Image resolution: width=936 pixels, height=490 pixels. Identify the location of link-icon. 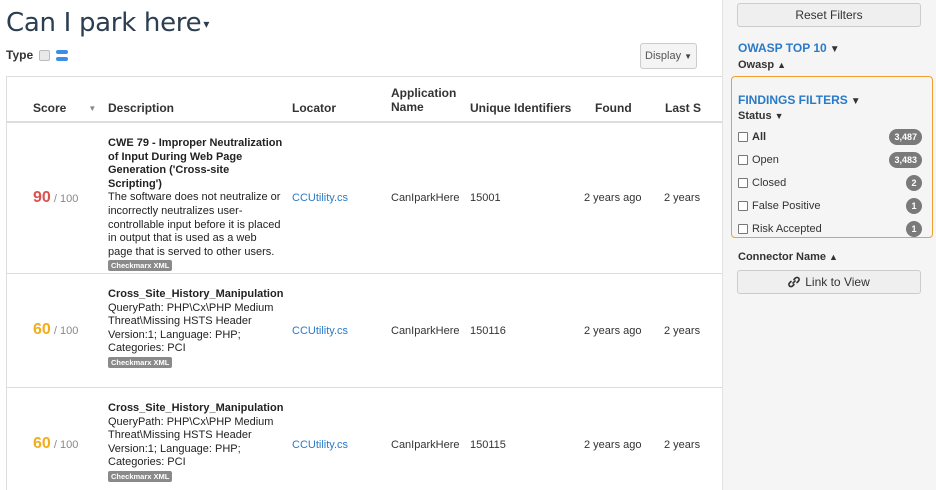
(794, 282).